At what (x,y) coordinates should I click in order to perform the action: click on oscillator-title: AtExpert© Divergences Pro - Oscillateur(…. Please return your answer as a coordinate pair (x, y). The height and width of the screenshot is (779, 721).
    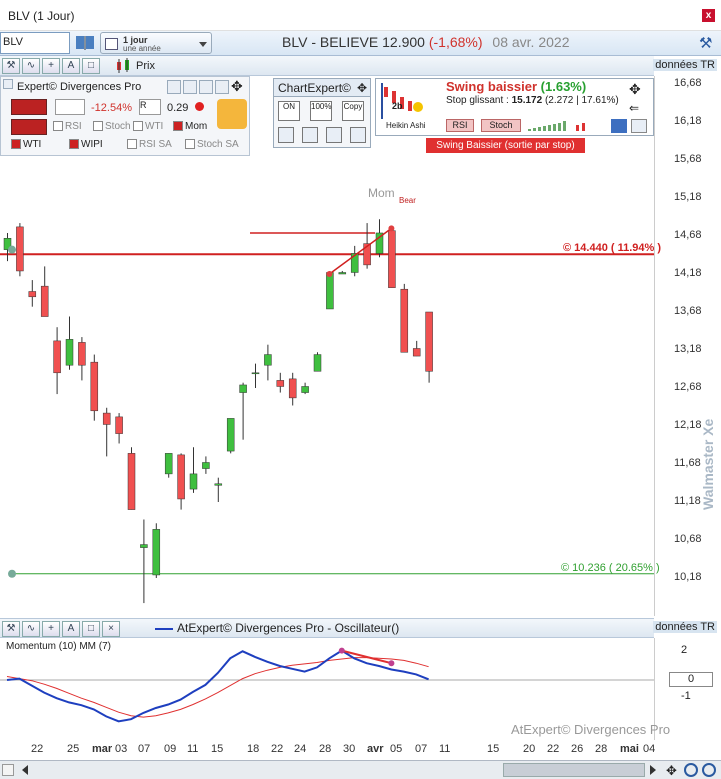
    Looking at the image, I should click on (288, 628).